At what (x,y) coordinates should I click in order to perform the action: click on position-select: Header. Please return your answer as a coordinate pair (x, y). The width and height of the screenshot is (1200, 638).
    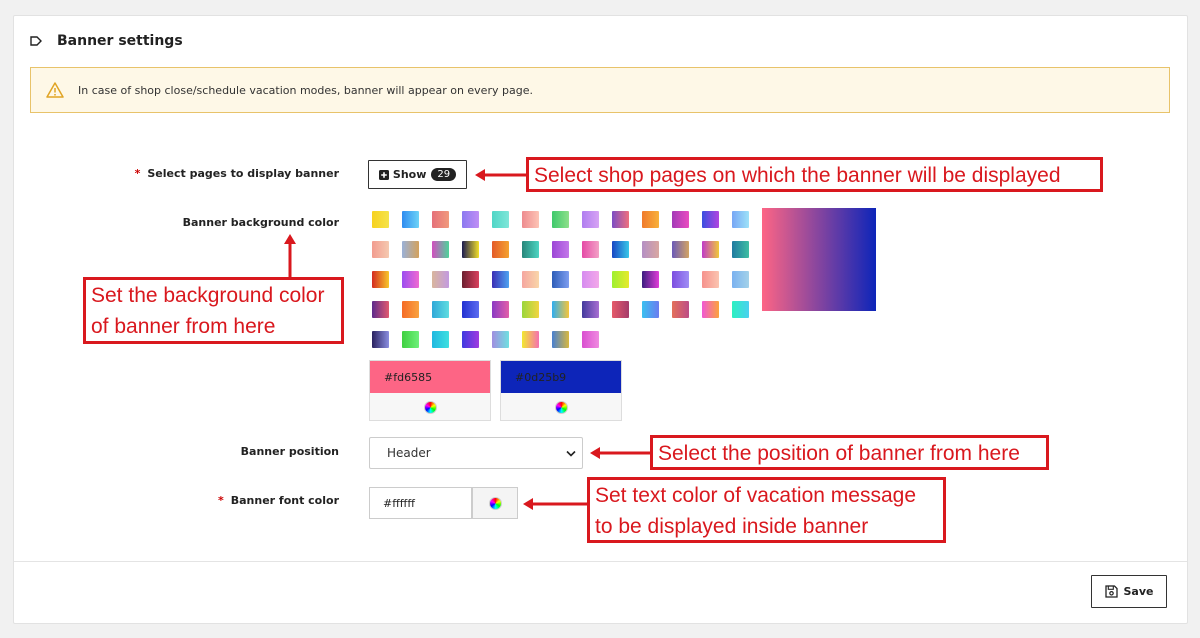
    Looking at the image, I should click on (476, 453).